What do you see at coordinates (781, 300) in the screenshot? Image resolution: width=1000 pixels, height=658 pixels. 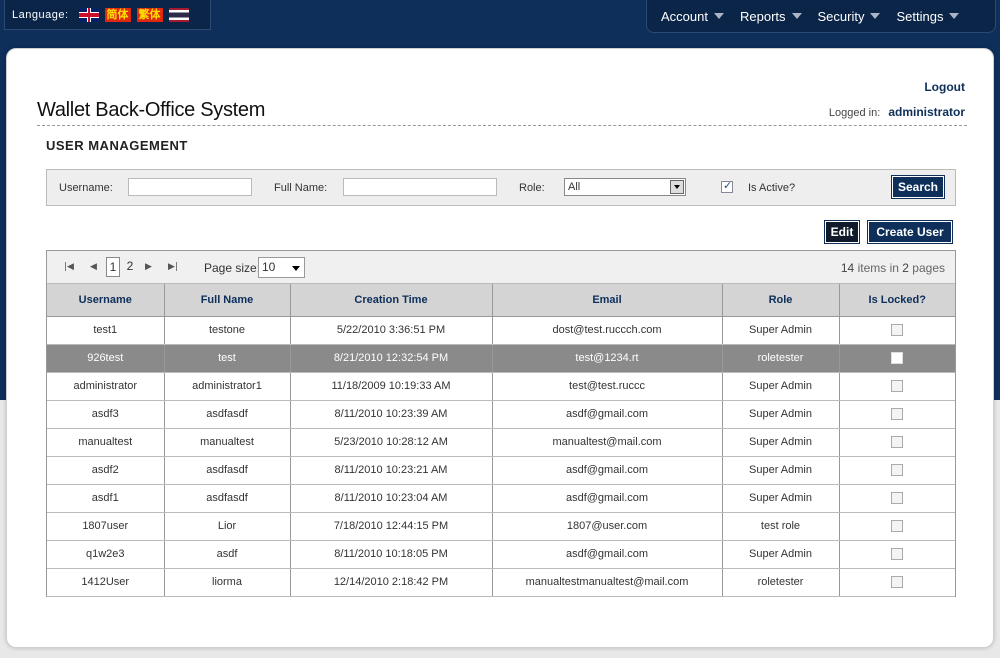 I see `col-role: Role` at bounding box center [781, 300].